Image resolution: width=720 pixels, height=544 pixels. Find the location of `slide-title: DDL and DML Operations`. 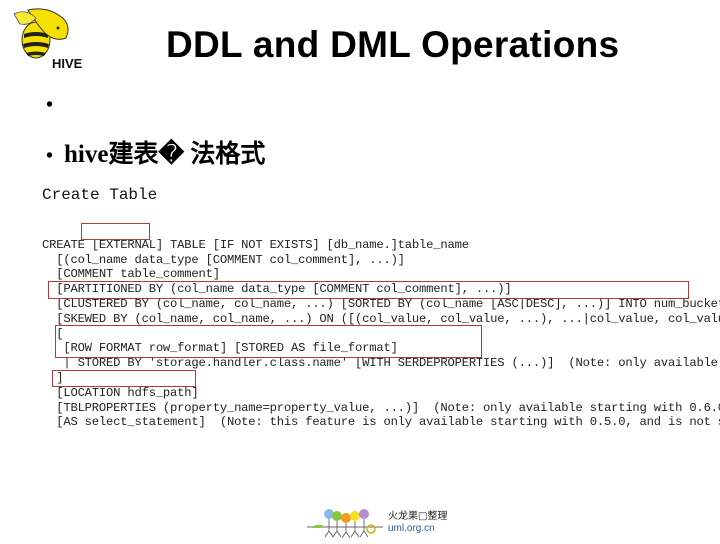

slide-title: DDL and DML Operations is located at coordinates (393, 44).